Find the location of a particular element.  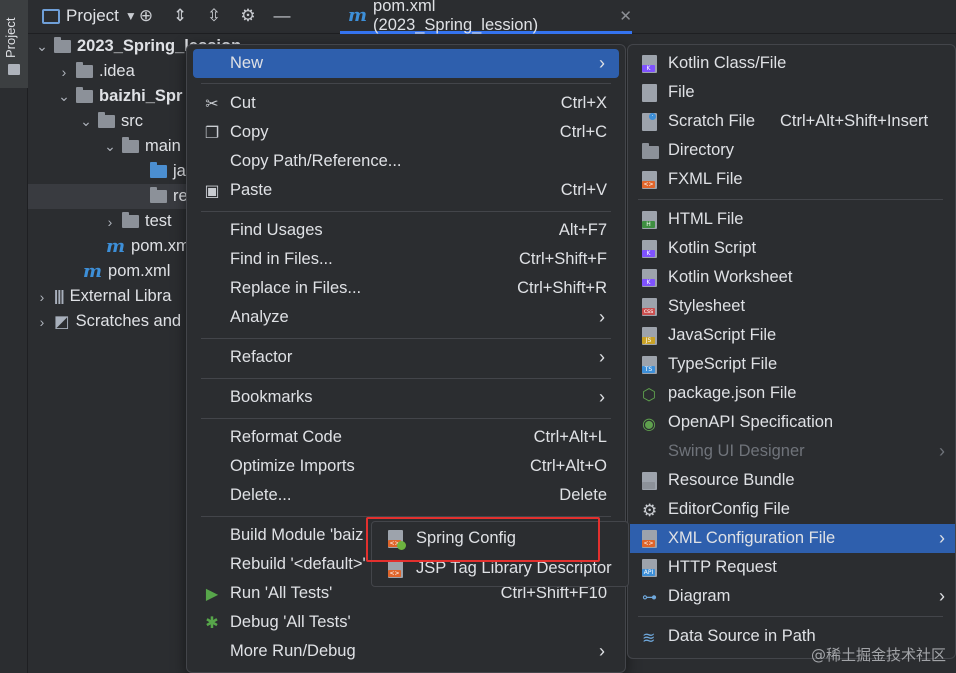

module-folder-icon is located at coordinates (84, 95).